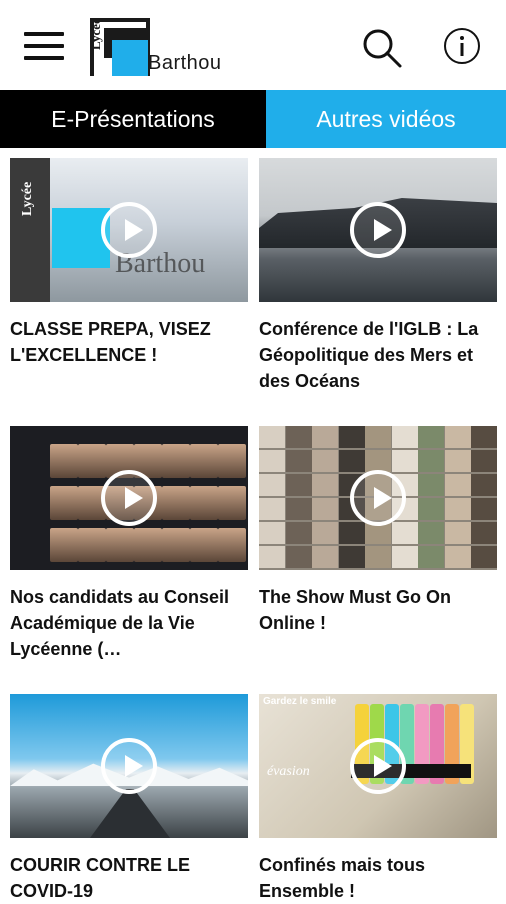 The width and height of the screenshot is (506, 904). I want to click on lycee-barthou-logo: Lycée Barthou, so click(156, 49).